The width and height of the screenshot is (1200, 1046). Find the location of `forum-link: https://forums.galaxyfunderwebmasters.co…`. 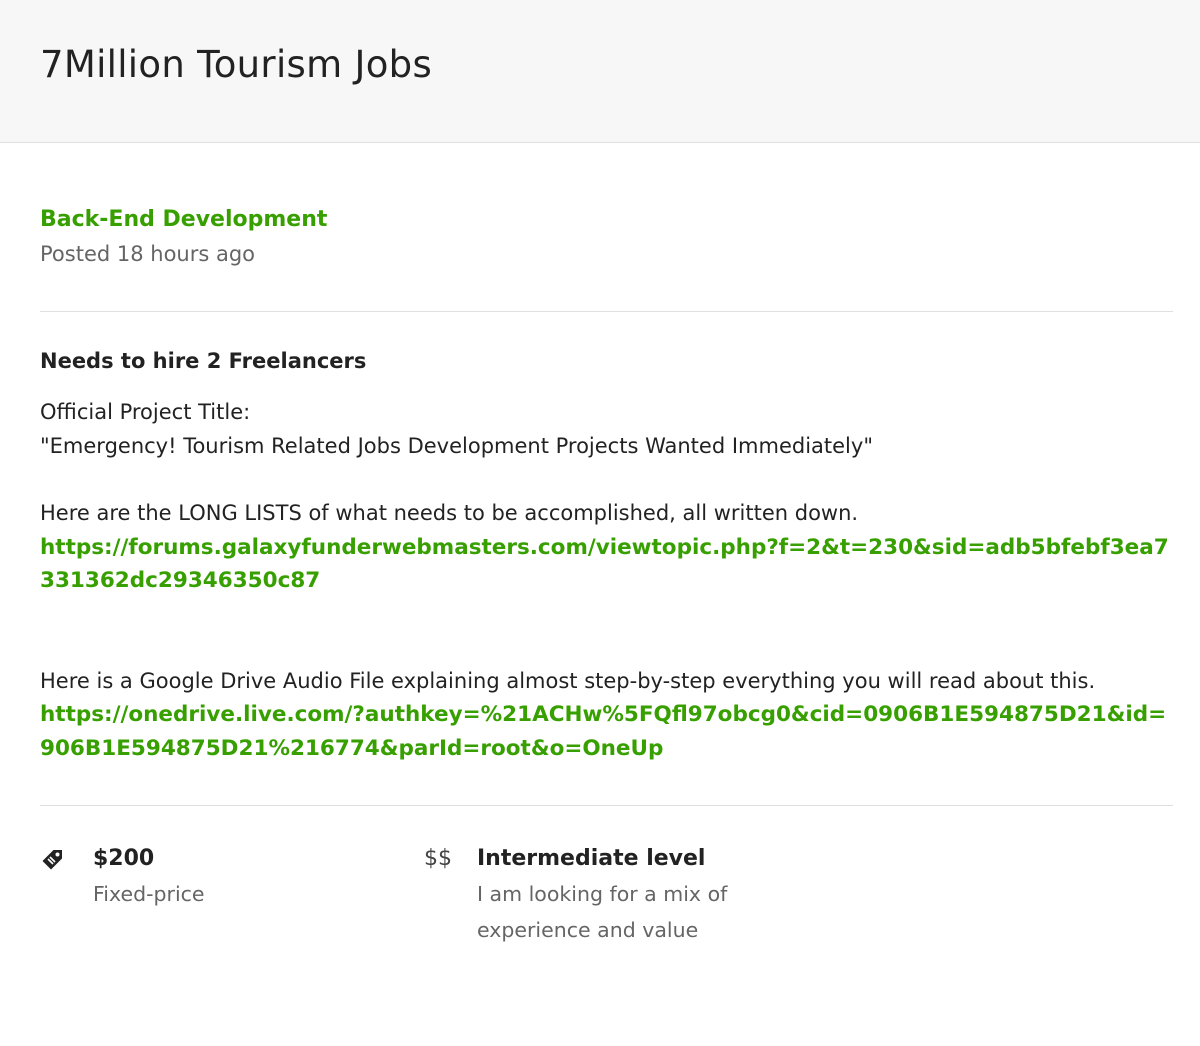

forum-link: https://forums.galaxyfunderwebmasters.co… is located at coordinates (606, 564).